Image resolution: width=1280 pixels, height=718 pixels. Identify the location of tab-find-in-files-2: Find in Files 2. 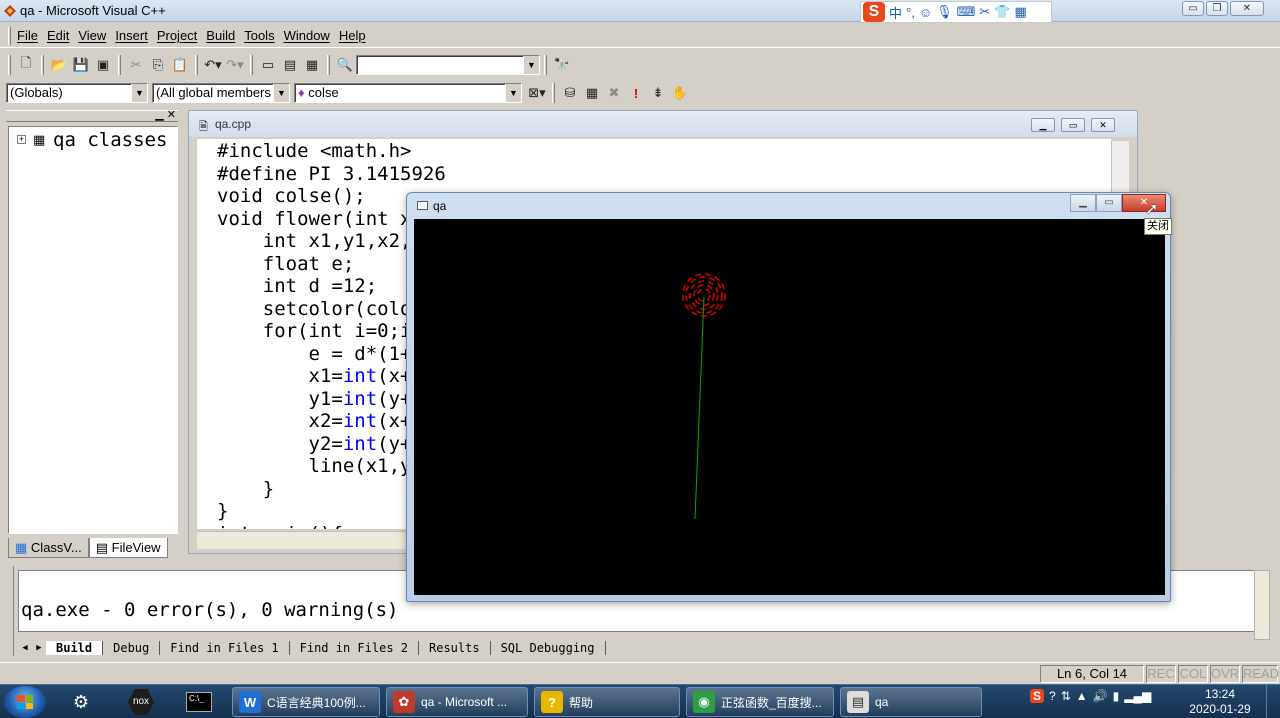
(354, 648).